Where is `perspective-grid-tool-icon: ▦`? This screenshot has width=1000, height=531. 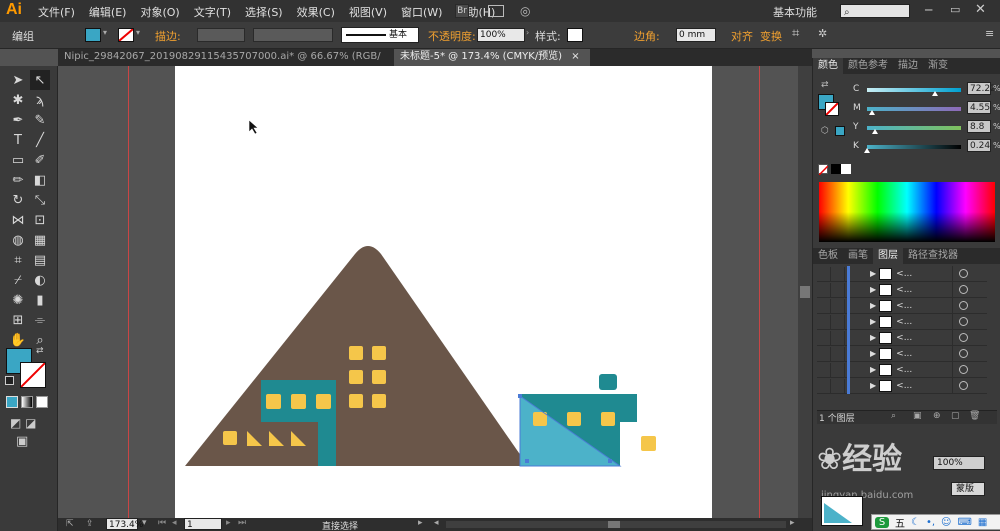 perspective-grid-tool-icon: ▦ is located at coordinates (40, 240).